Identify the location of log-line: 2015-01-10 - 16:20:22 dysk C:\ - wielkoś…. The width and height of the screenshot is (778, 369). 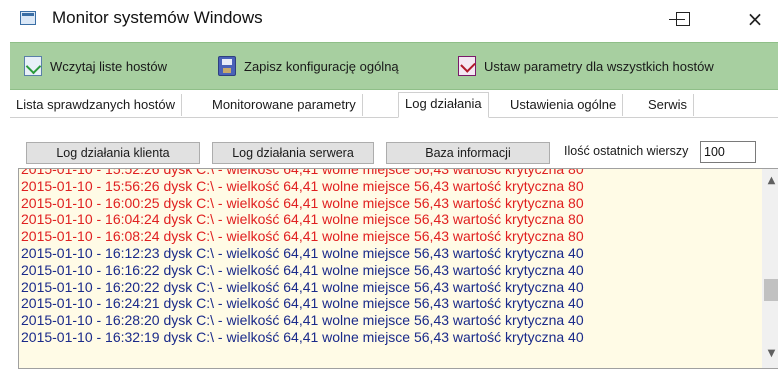
(302, 286).